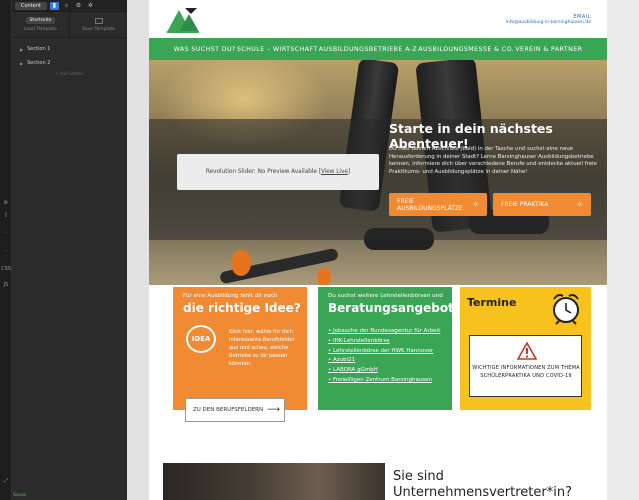 Image resolution: width=639 pixels, height=500 pixels. I want to click on panel-toolbar: Content ▮ ⌕ ⚙ ✲, so click(69, 6).